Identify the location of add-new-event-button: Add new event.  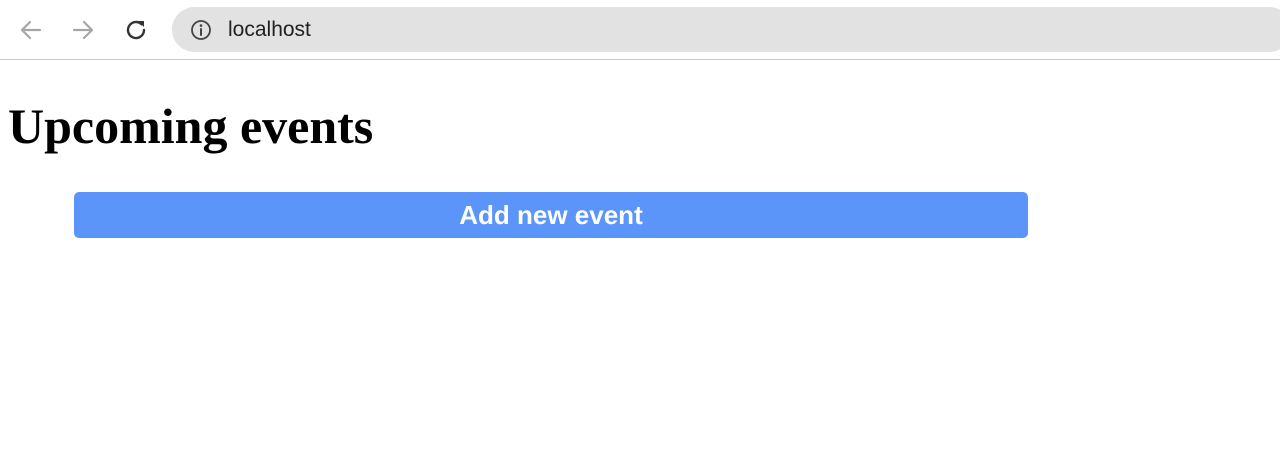
(551, 215).